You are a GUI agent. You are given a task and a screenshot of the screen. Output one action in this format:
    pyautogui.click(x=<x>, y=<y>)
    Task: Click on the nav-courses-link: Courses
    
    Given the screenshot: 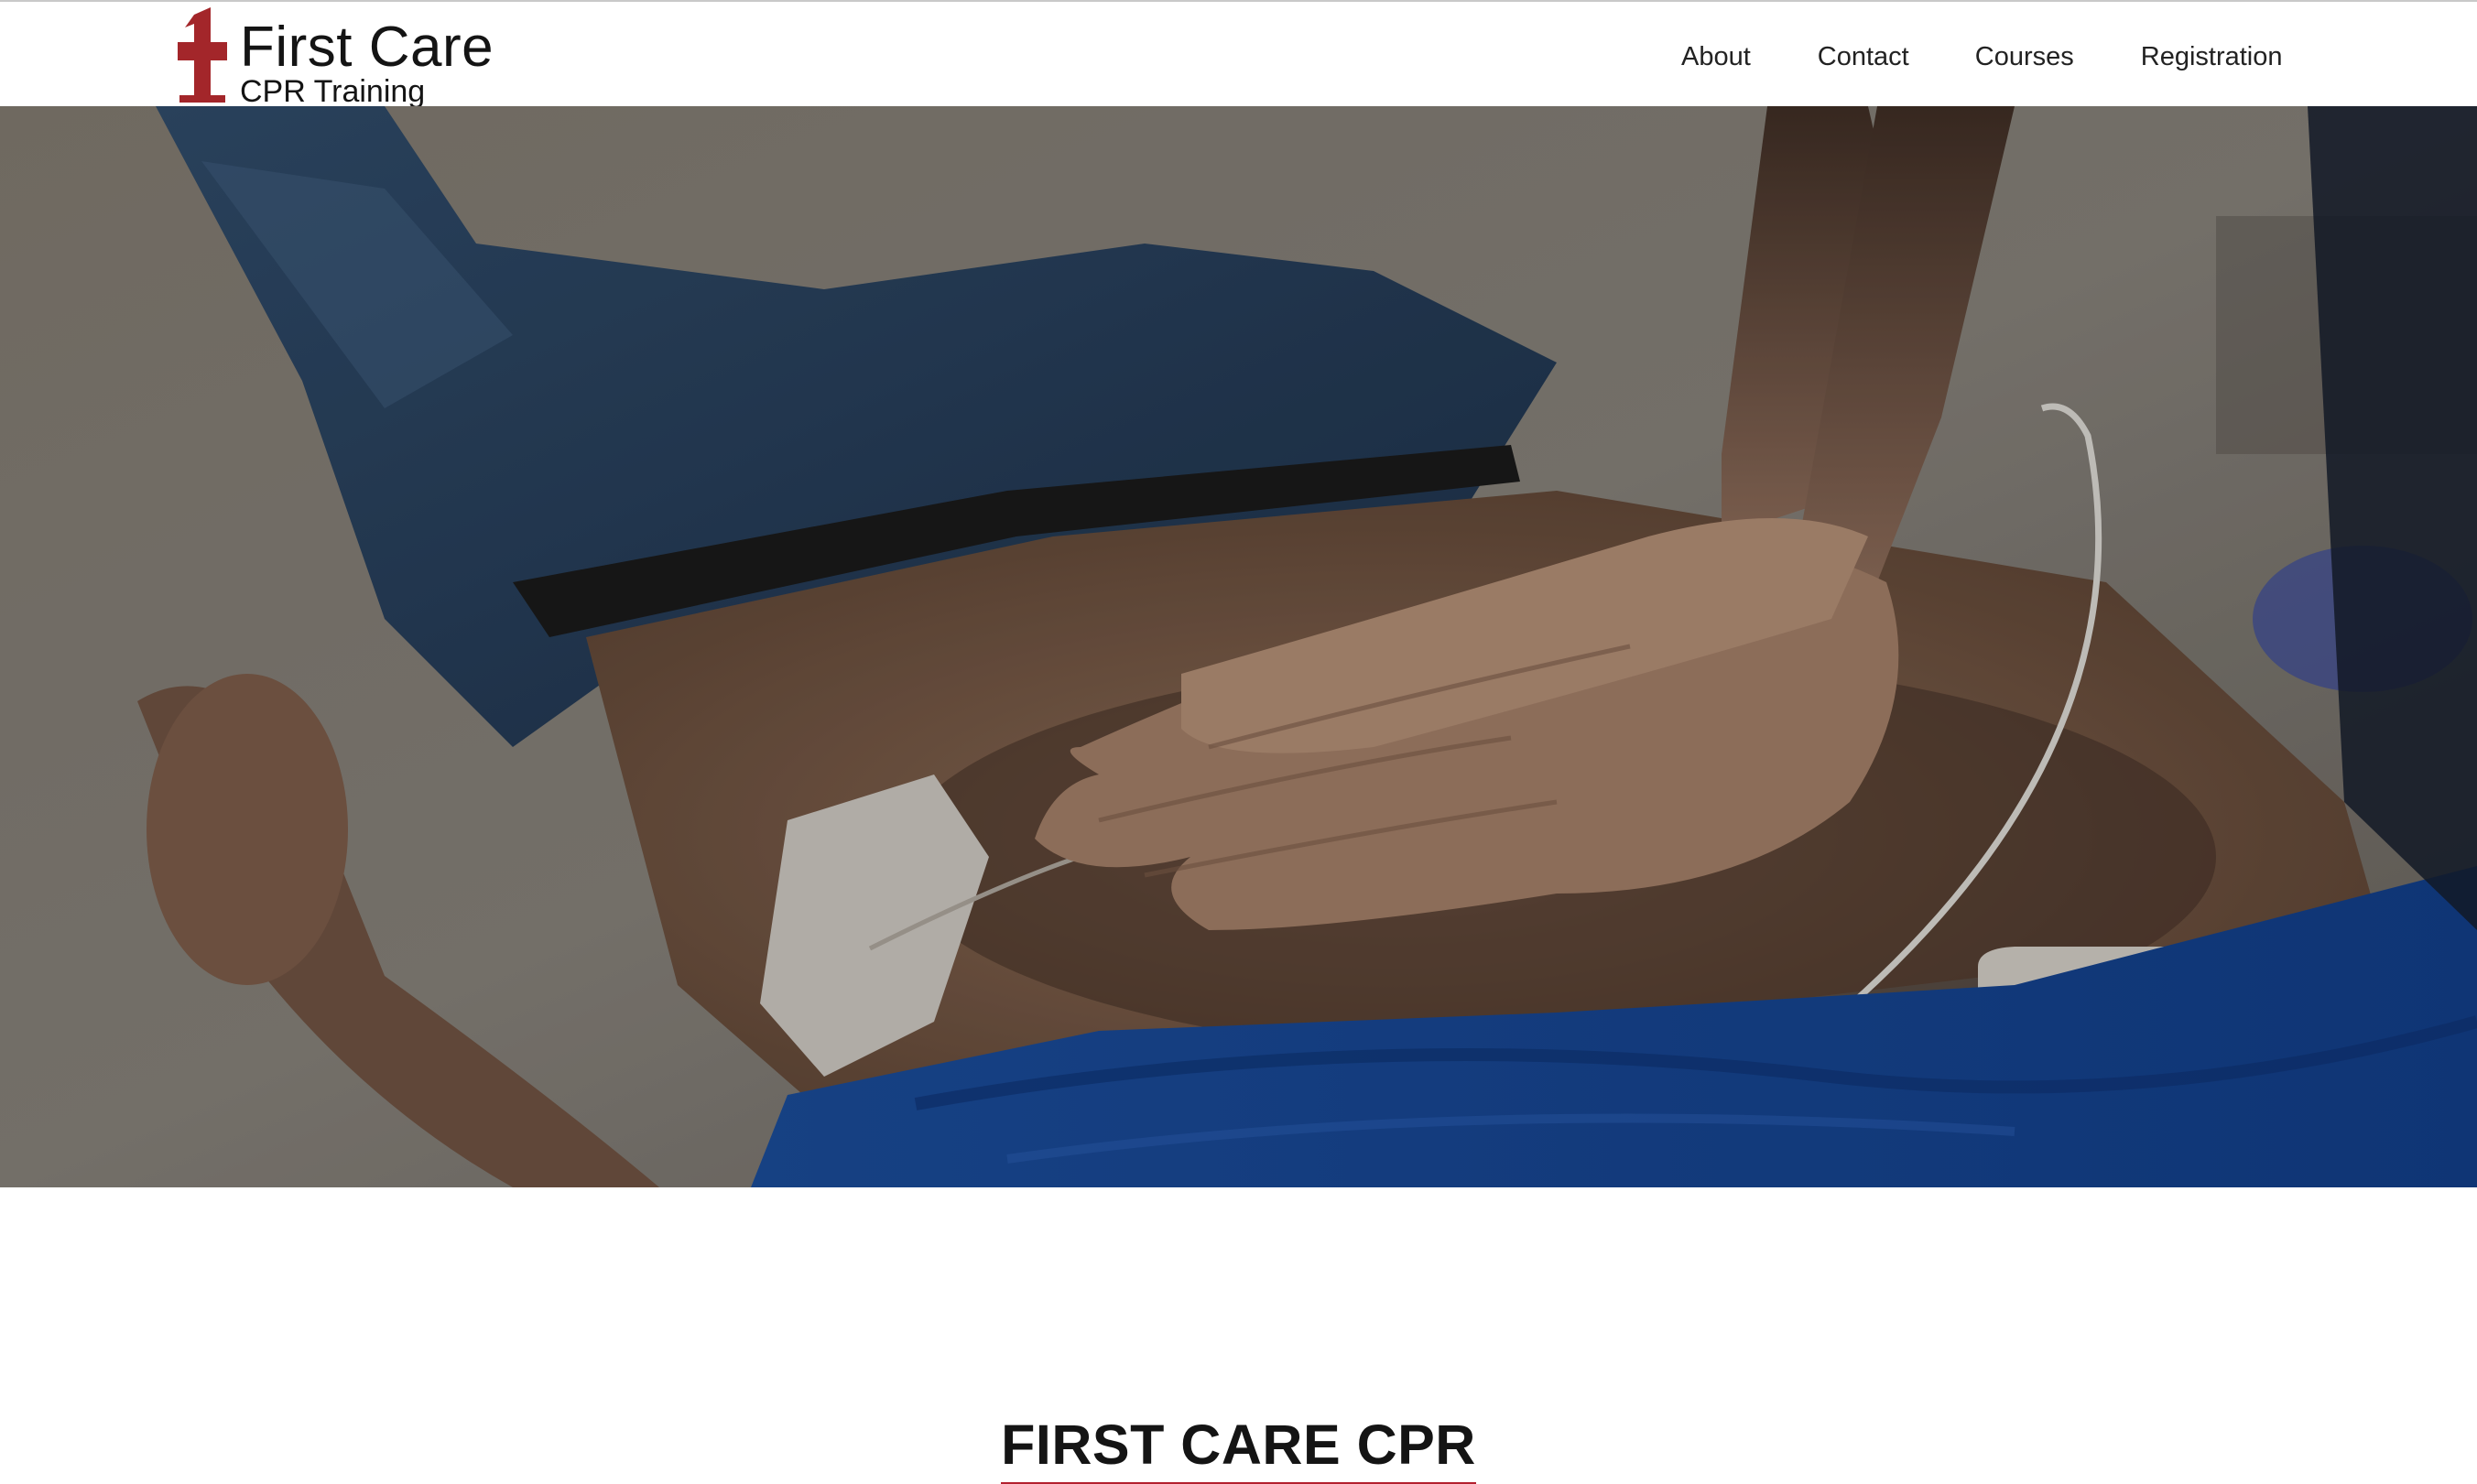 What is the action you would take?
    pyautogui.click(x=2024, y=57)
    